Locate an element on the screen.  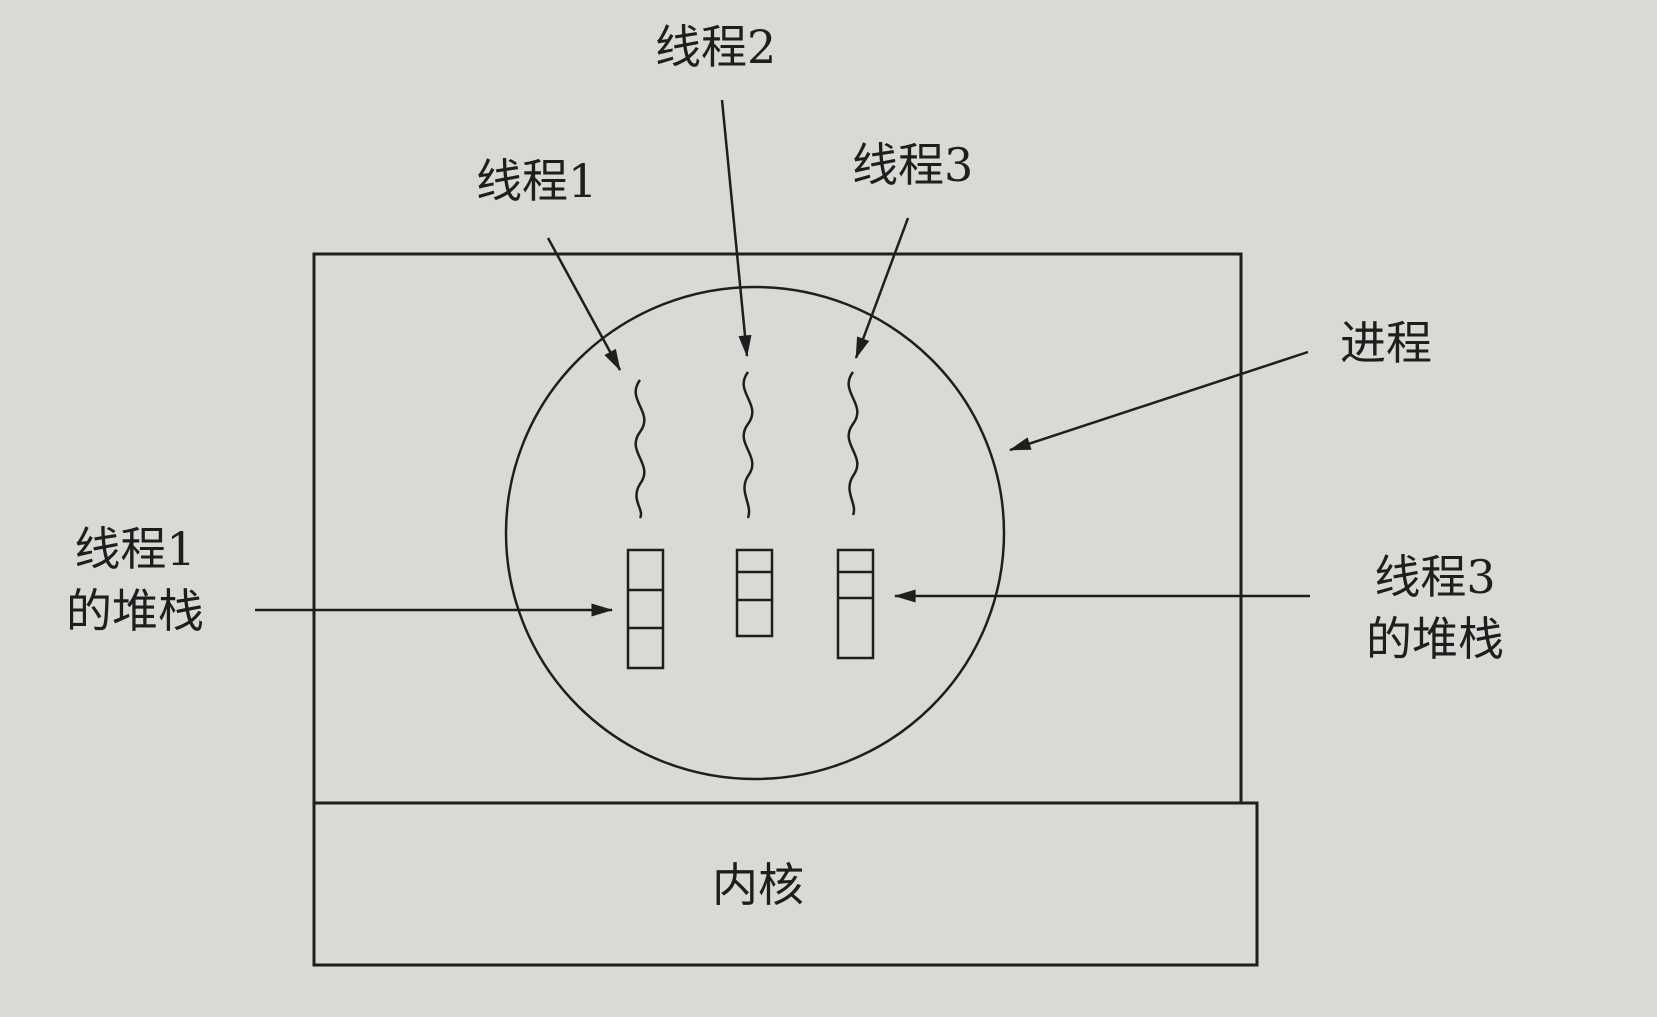
thread-1-label: 线程1 is located at coordinates (537, 181).